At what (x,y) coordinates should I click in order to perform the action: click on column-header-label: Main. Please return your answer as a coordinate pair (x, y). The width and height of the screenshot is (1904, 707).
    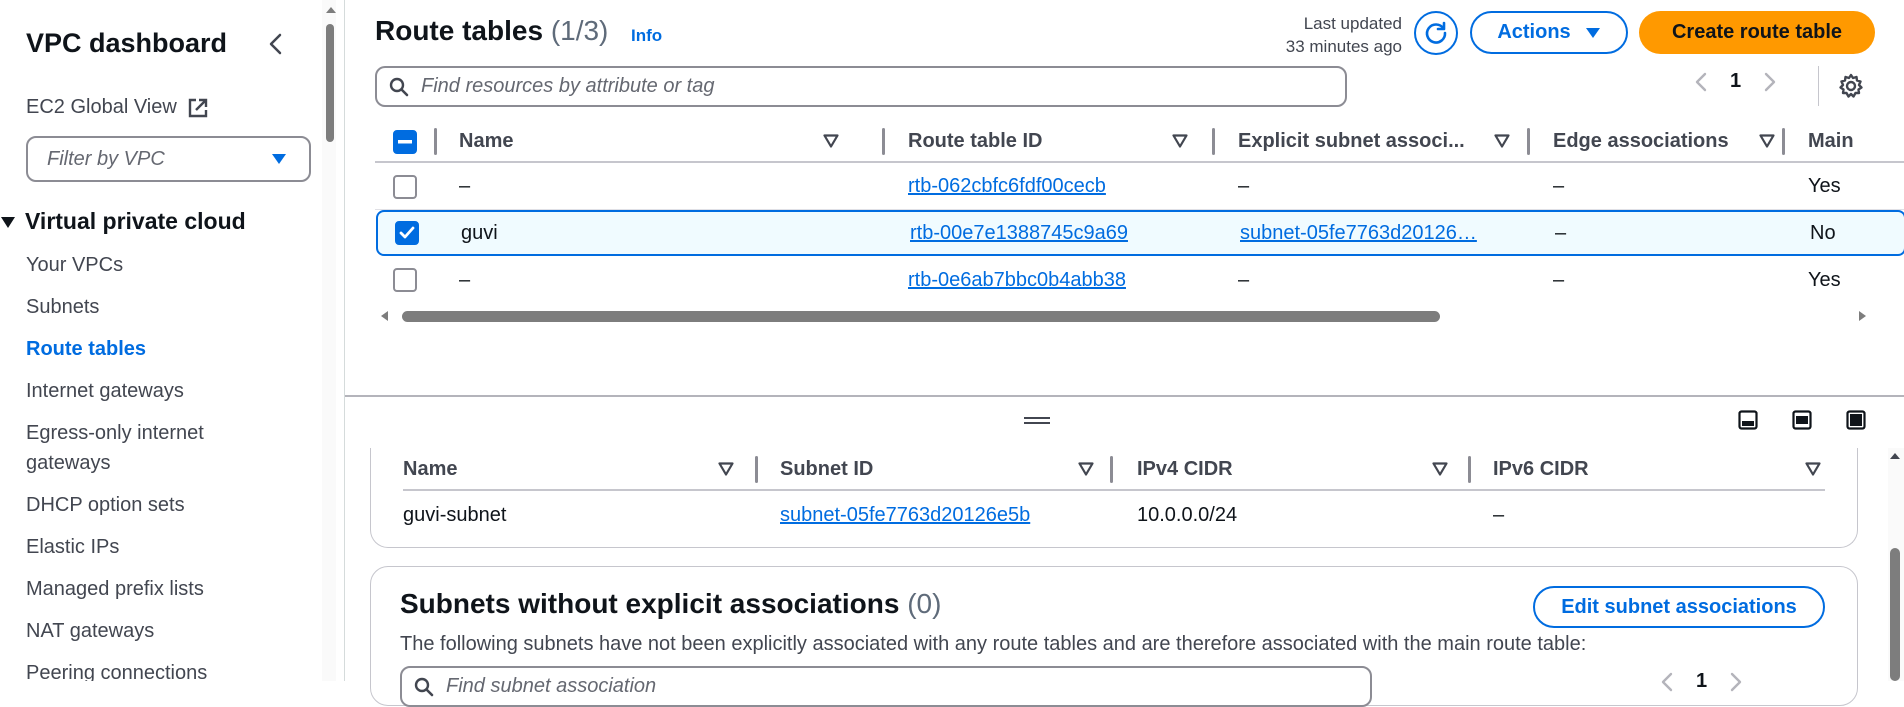
    Looking at the image, I should click on (1831, 141).